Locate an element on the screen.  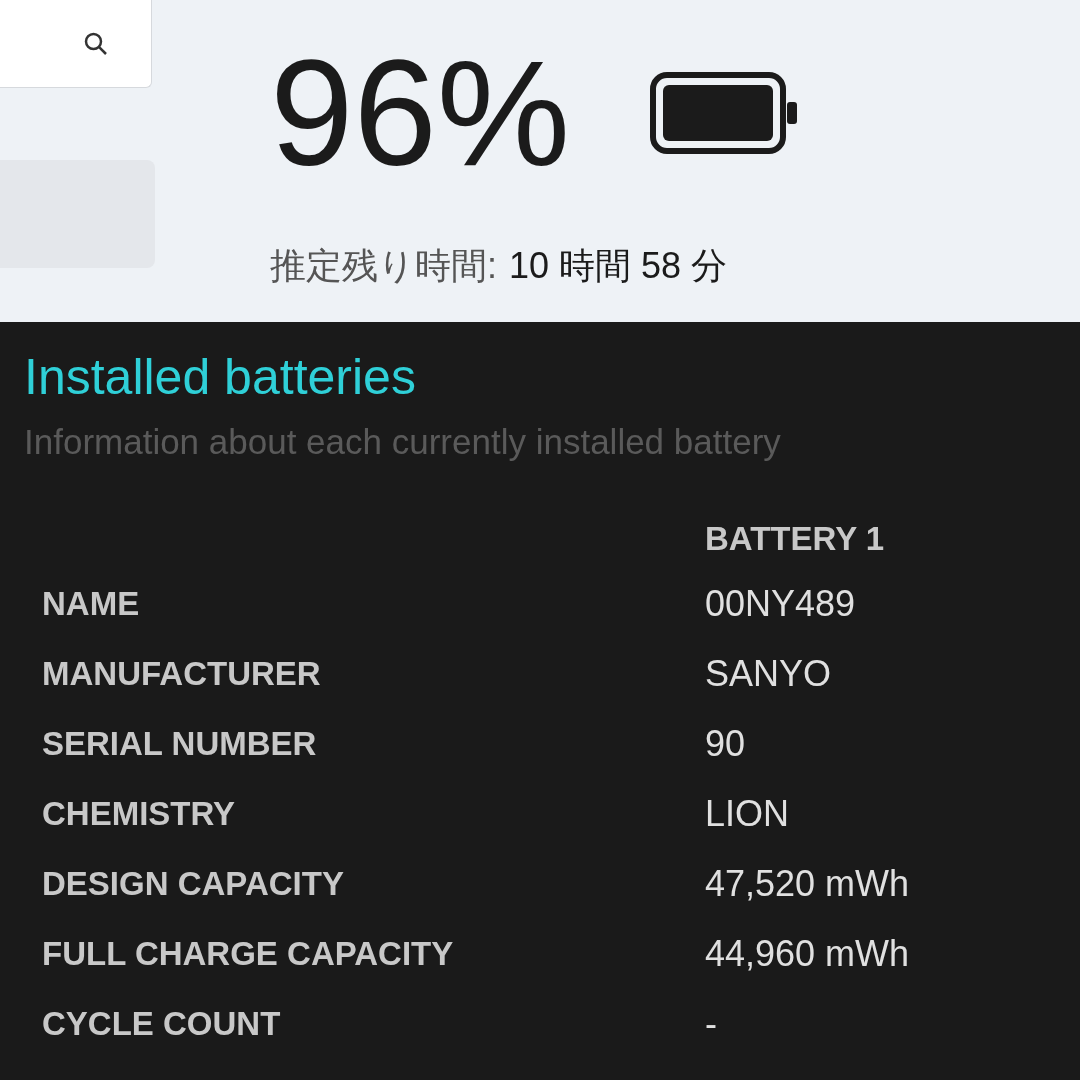
row-value: LION is located at coordinates (747, 814).